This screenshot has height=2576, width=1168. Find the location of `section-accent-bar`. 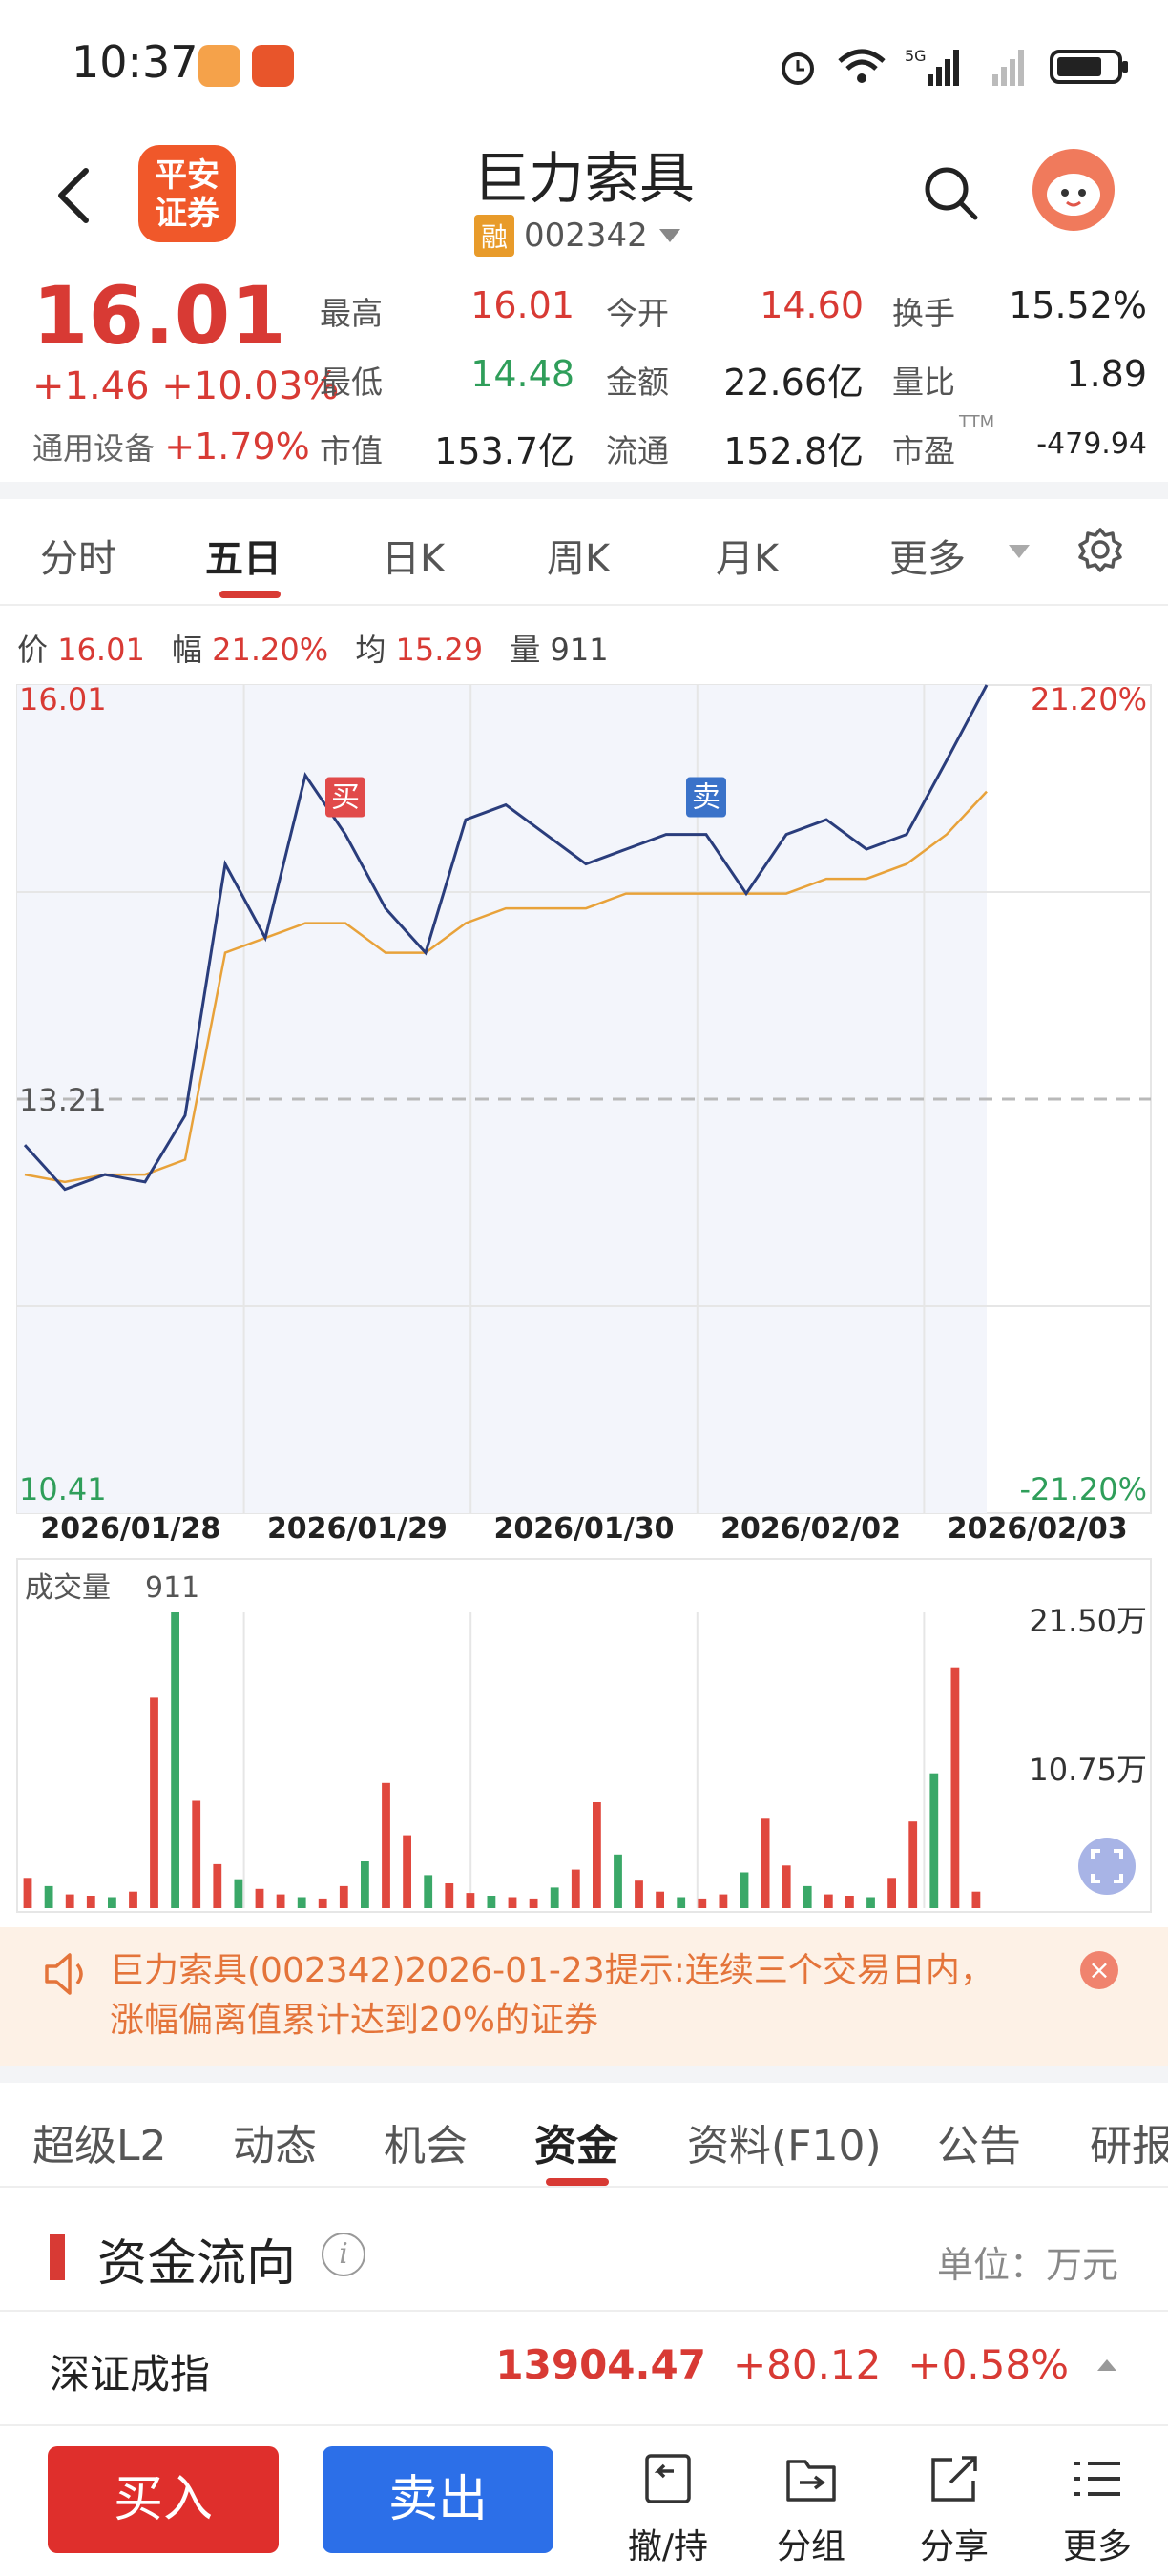

section-accent-bar is located at coordinates (57, 2257).